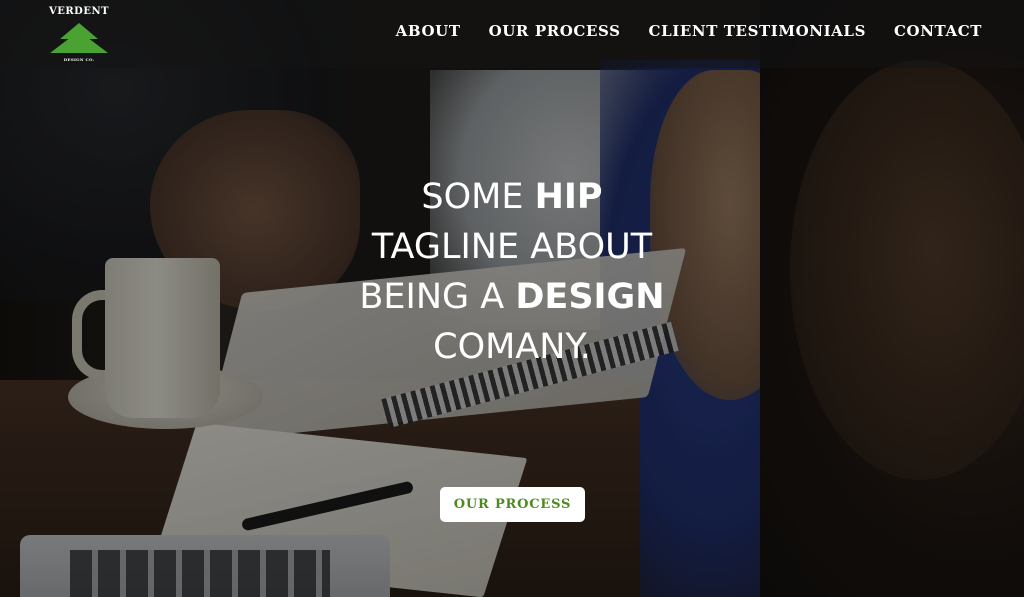 The image size is (1024, 597). What do you see at coordinates (938, 31) in the screenshot?
I see `nav-link-contact: CONTACT` at bounding box center [938, 31].